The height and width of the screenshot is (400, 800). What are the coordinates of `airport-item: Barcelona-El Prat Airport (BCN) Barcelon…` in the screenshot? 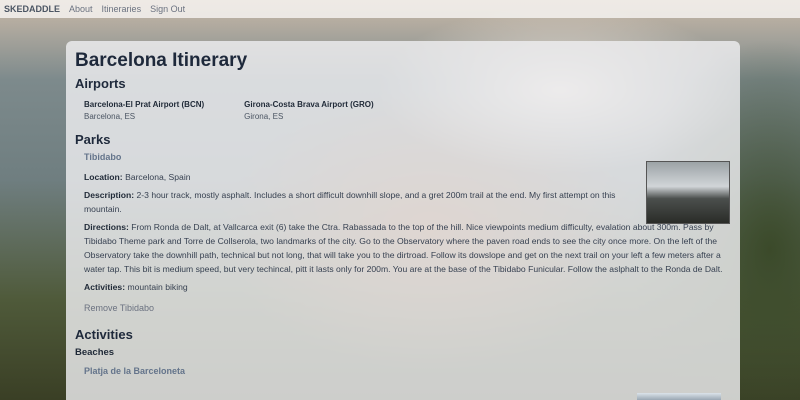 It's located at (144, 110).